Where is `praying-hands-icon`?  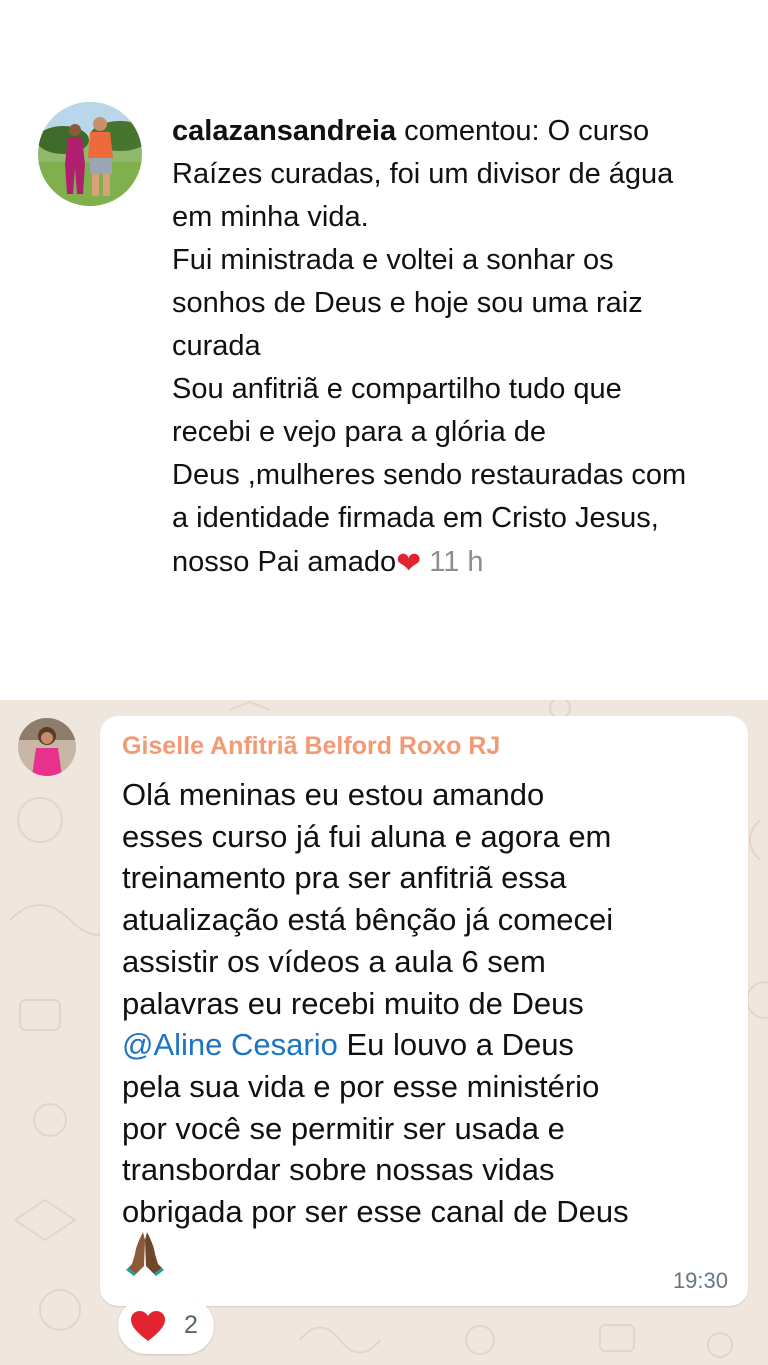 praying-hands-icon is located at coordinates (145, 1255).